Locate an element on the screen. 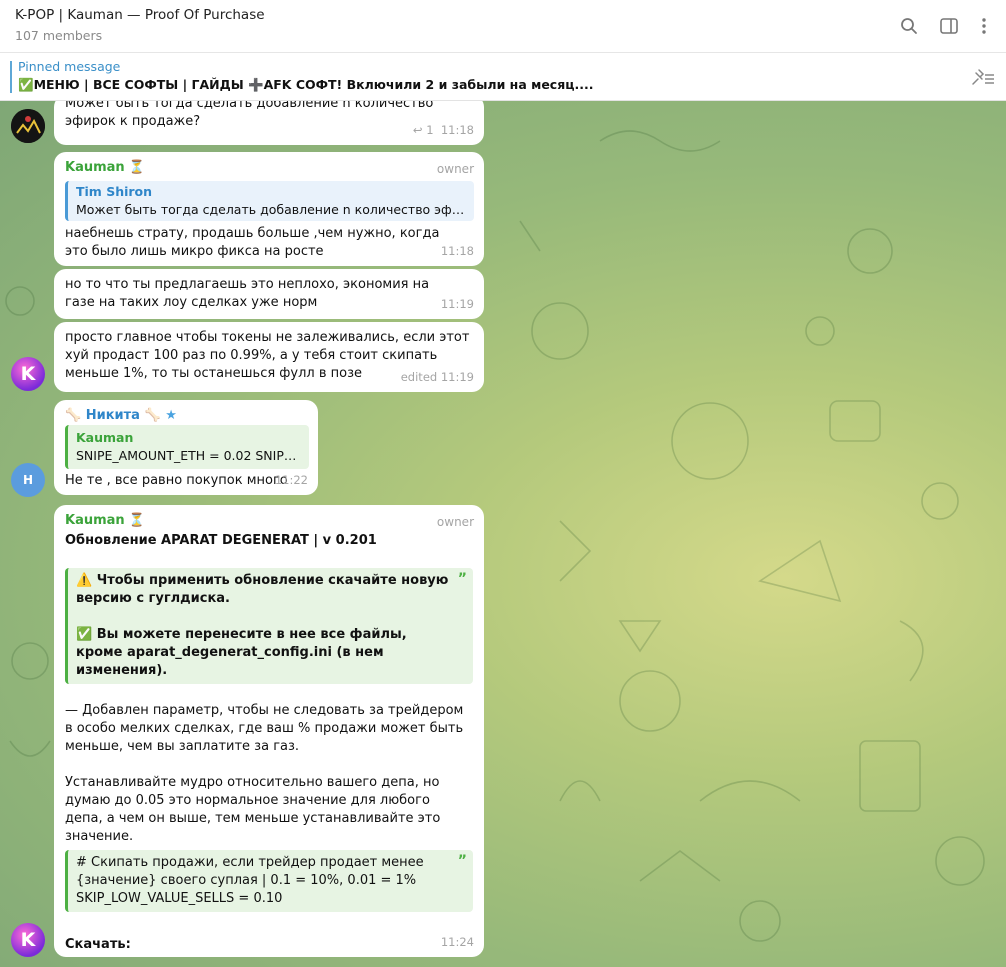  author-name: Никита is located at coordinates (113, 415).